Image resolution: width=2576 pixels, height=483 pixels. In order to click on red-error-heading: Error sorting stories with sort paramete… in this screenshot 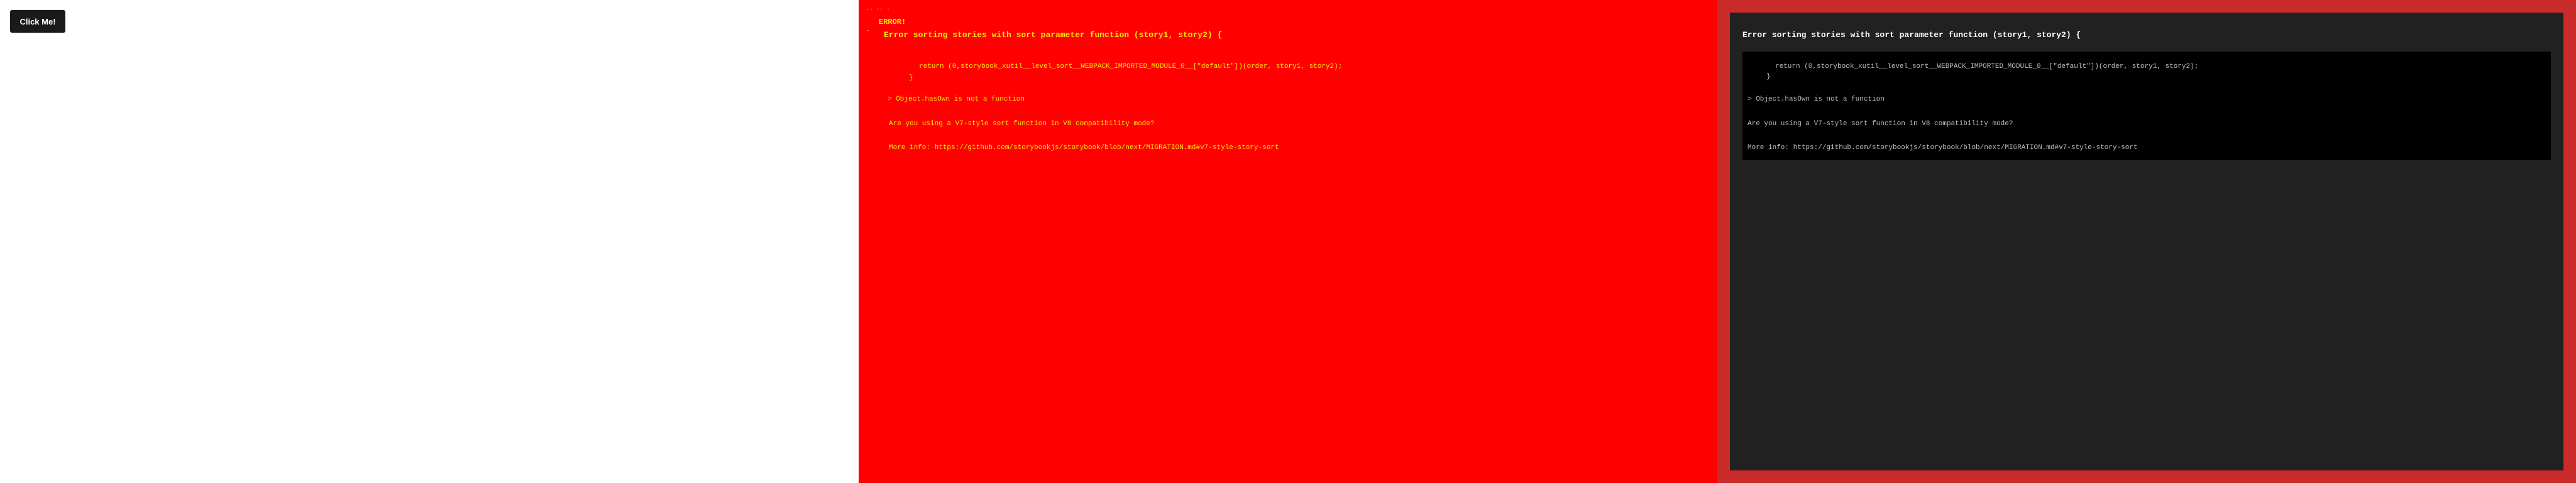, I will do `click(1053, 35)`.